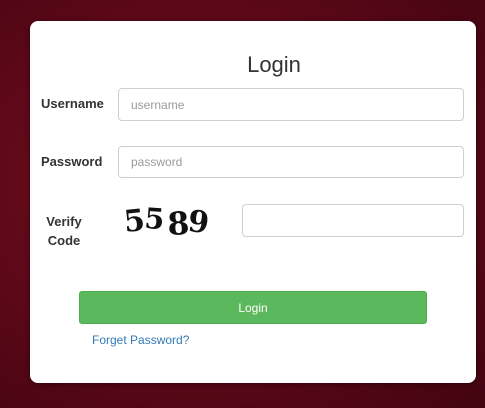 This screenshot has height=408, width=485. Describe the element at coordinates (154, 219) in the screenshot. I see `captcha-glyph: 5` at that location.